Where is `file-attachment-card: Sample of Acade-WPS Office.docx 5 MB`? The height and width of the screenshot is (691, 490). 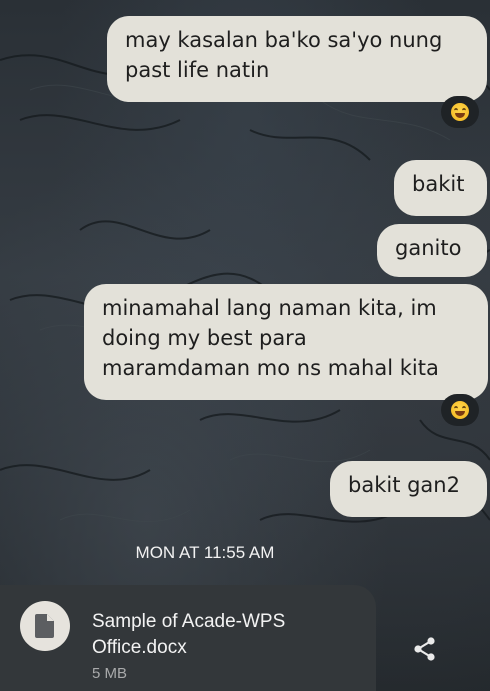 file-attachment-card: Sample of Acade-WPS Office.docx 5 MB is located at coordinates (188, 638).